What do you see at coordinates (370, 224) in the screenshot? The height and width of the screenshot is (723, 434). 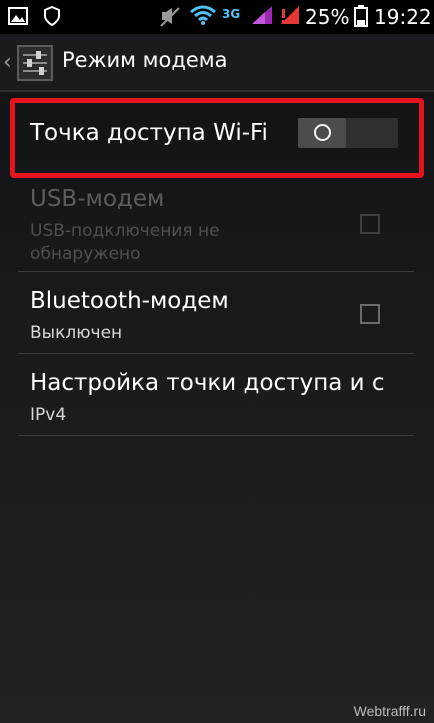 I see `usb-modem-checkbox` at bounding box center [370, 224].